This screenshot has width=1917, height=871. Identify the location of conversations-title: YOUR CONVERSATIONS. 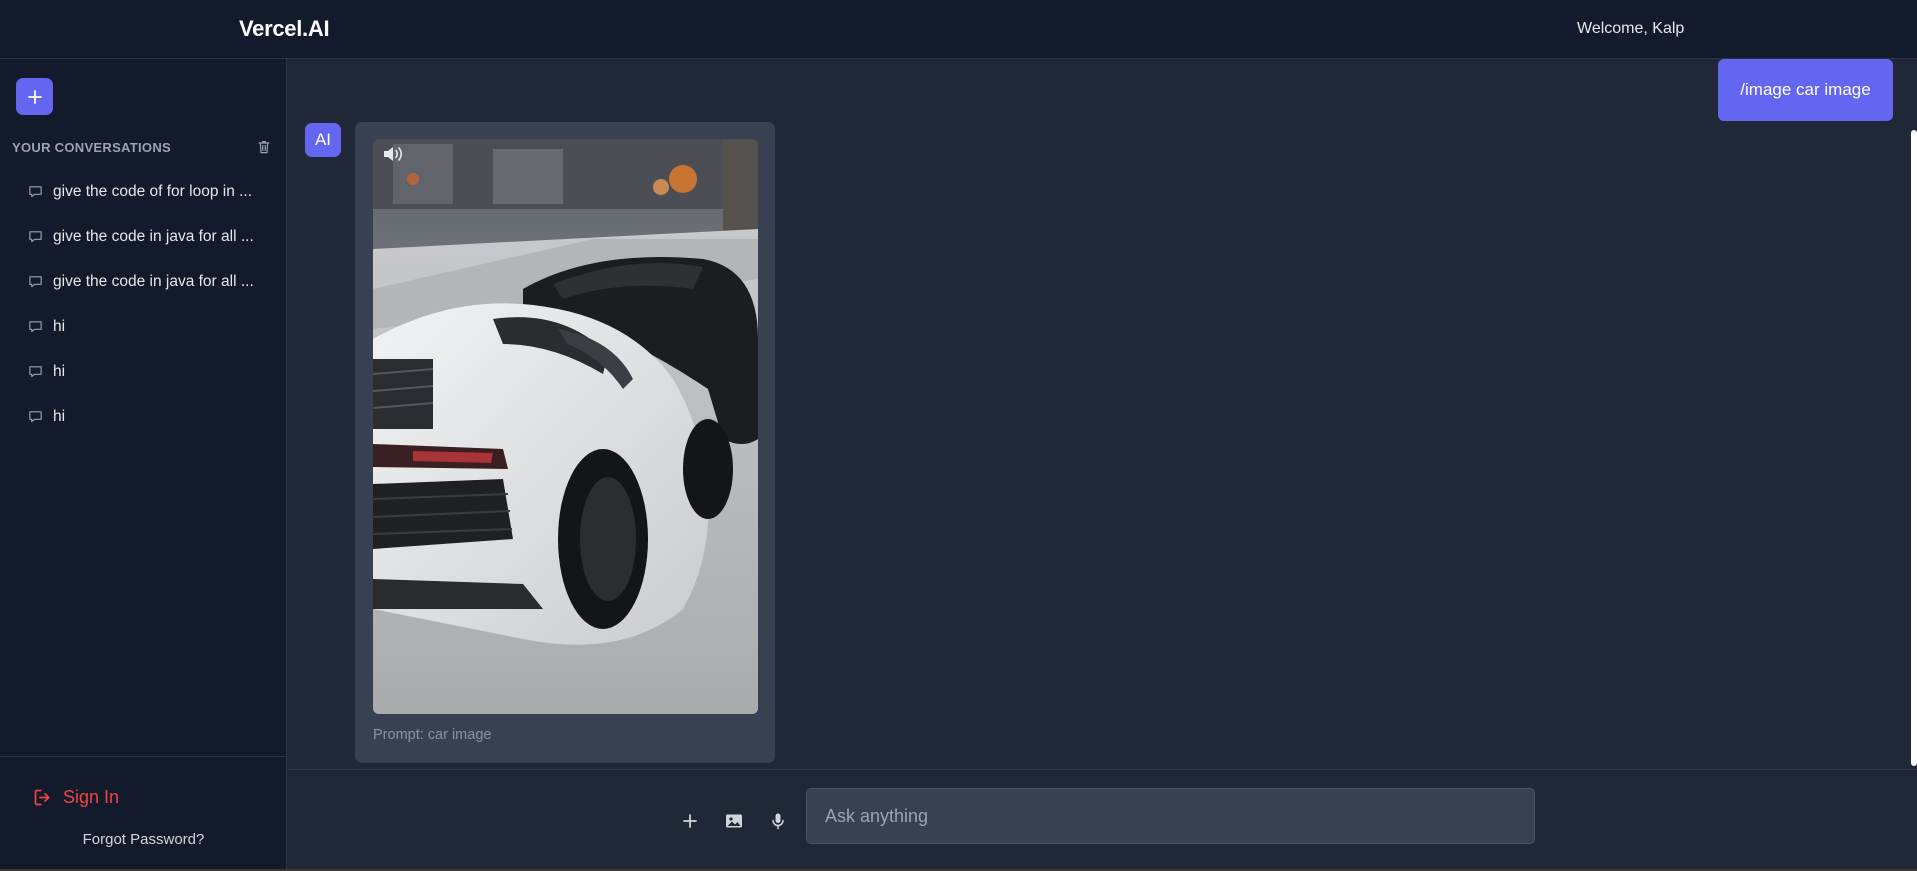
(92, 147).